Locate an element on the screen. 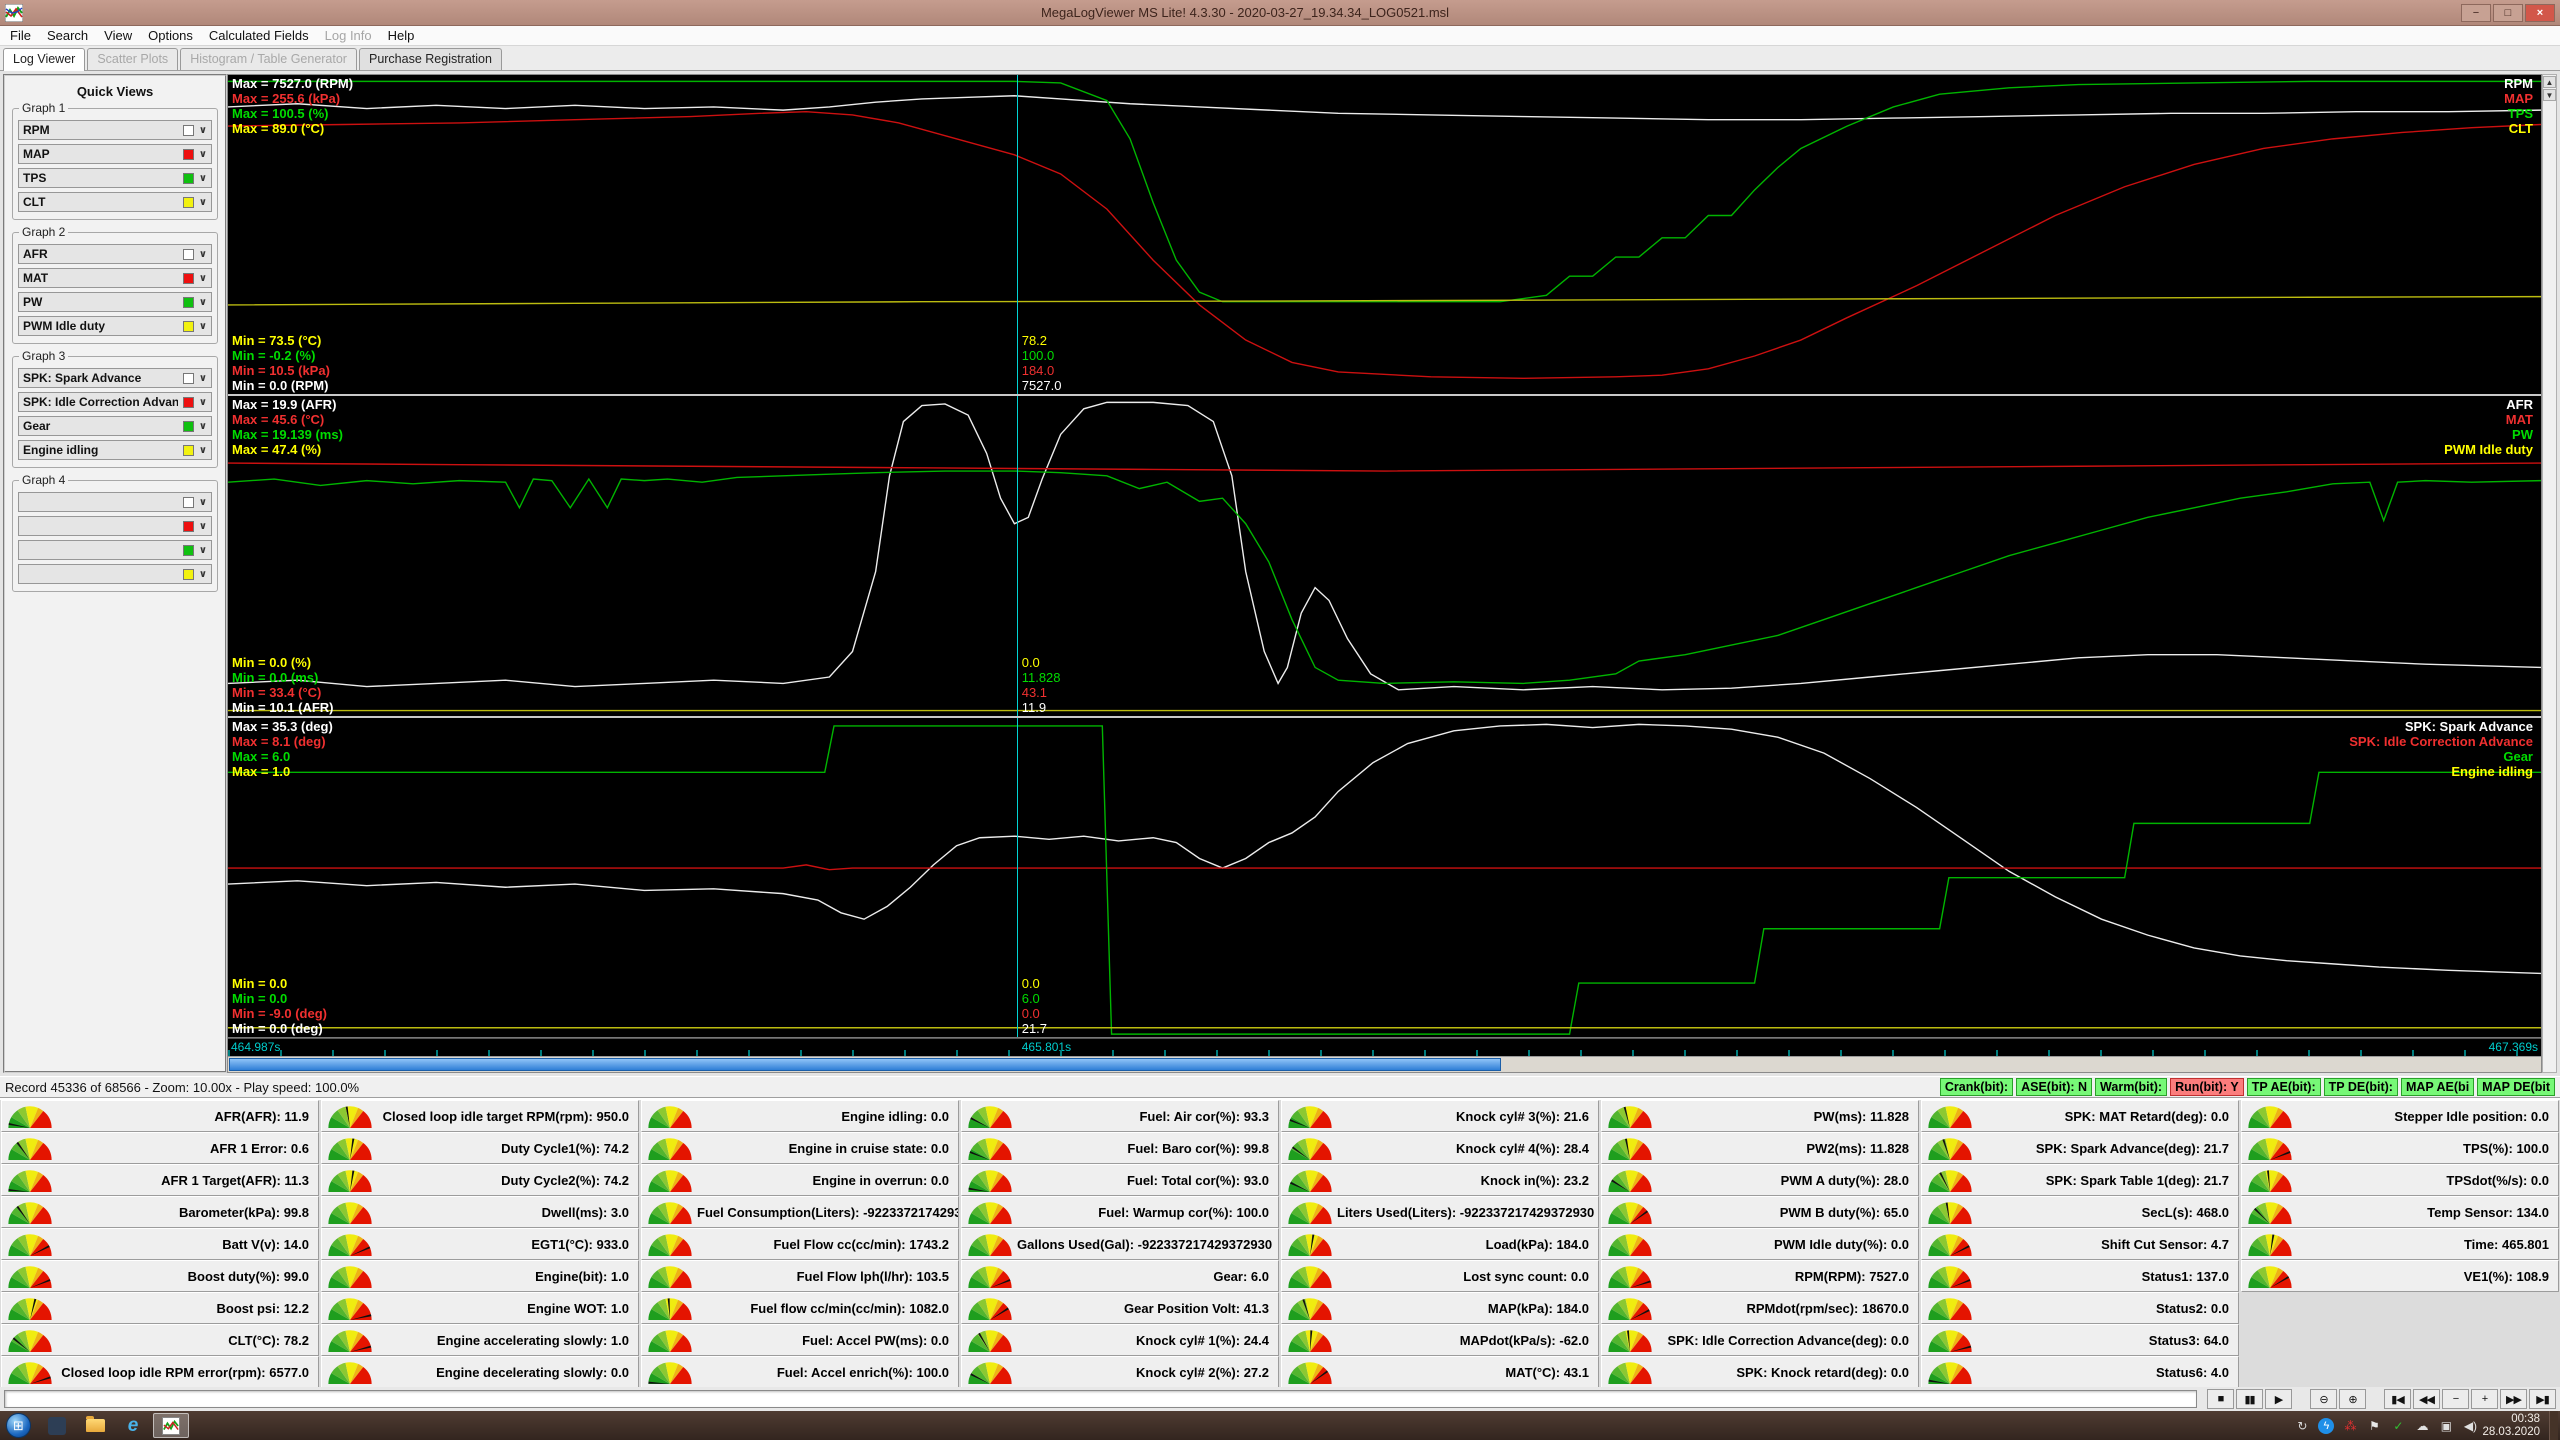 The height and width of the screenshot is (1440, 2560). gauge-egt1-c: EGT1(°C): 933.0 is located at coordinates (480, 1244).